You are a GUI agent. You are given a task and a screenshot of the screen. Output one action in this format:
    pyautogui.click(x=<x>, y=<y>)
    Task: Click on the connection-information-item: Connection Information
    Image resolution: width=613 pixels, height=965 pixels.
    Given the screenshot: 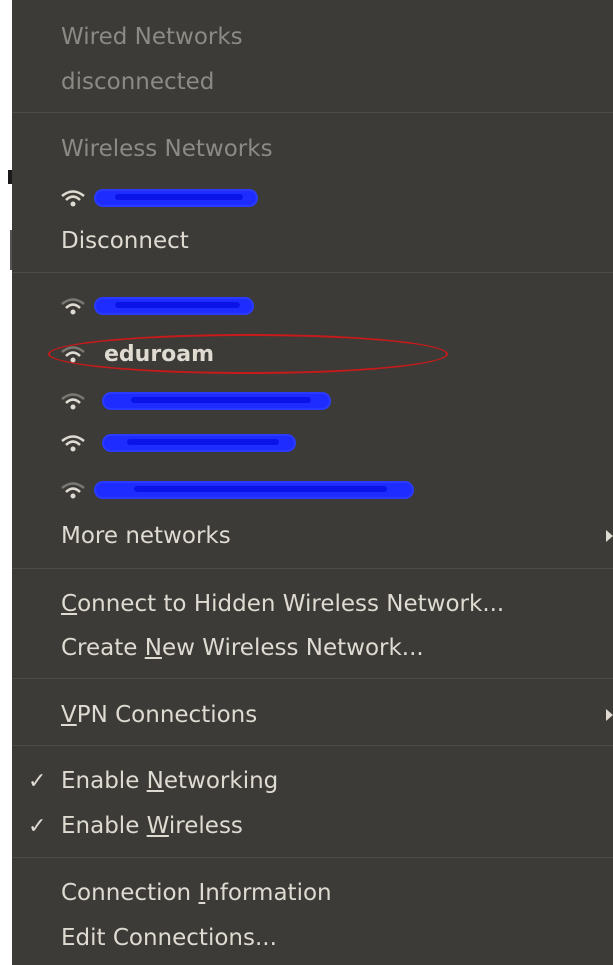 What is the action you would take?
    pyautogui.click(x=312, y=893)
    